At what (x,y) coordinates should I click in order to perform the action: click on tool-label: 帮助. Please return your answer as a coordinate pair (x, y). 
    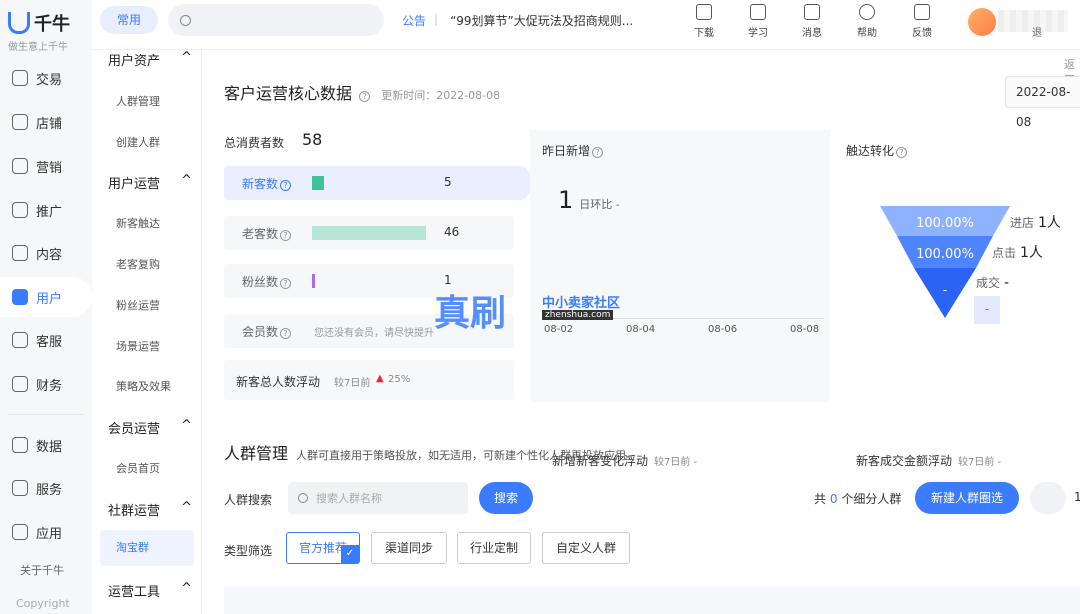
    Looking at the image, I should click on (867, 33).